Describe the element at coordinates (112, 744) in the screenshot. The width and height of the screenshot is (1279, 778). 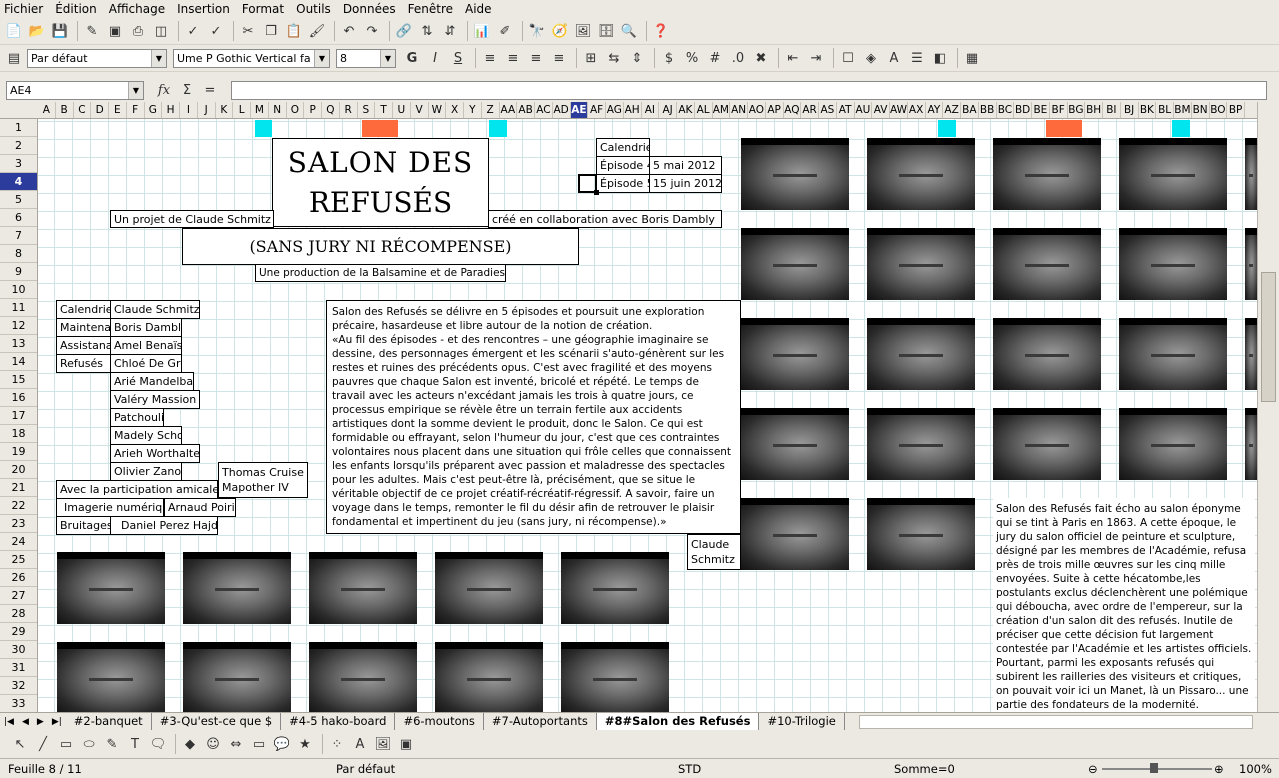
I see `freeform-icon: ✎` at that location.